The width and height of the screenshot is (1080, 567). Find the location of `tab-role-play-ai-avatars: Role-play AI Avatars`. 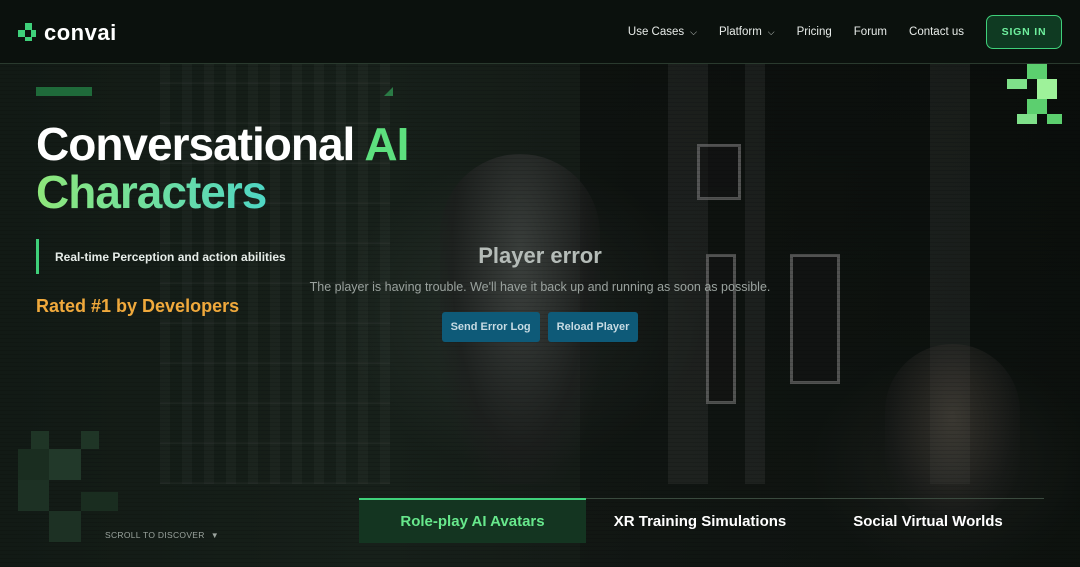

tab-role-play-ai-avatars: Role-play AI Avatars is located at coordinates (472, 520).